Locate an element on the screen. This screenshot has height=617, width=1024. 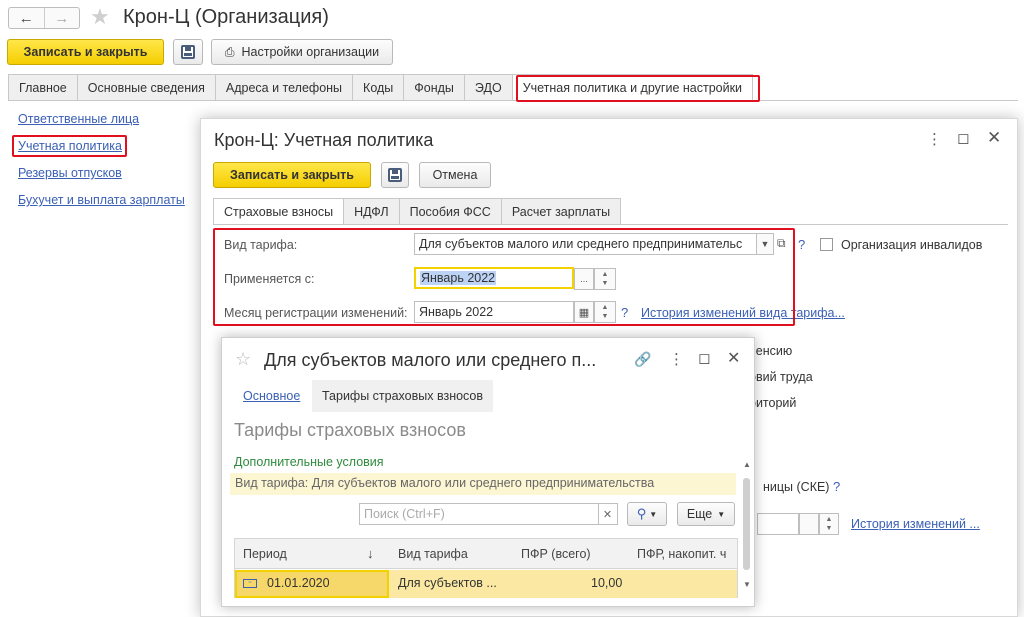
cancel-button: Отмена is located at coordinates (455, 175).